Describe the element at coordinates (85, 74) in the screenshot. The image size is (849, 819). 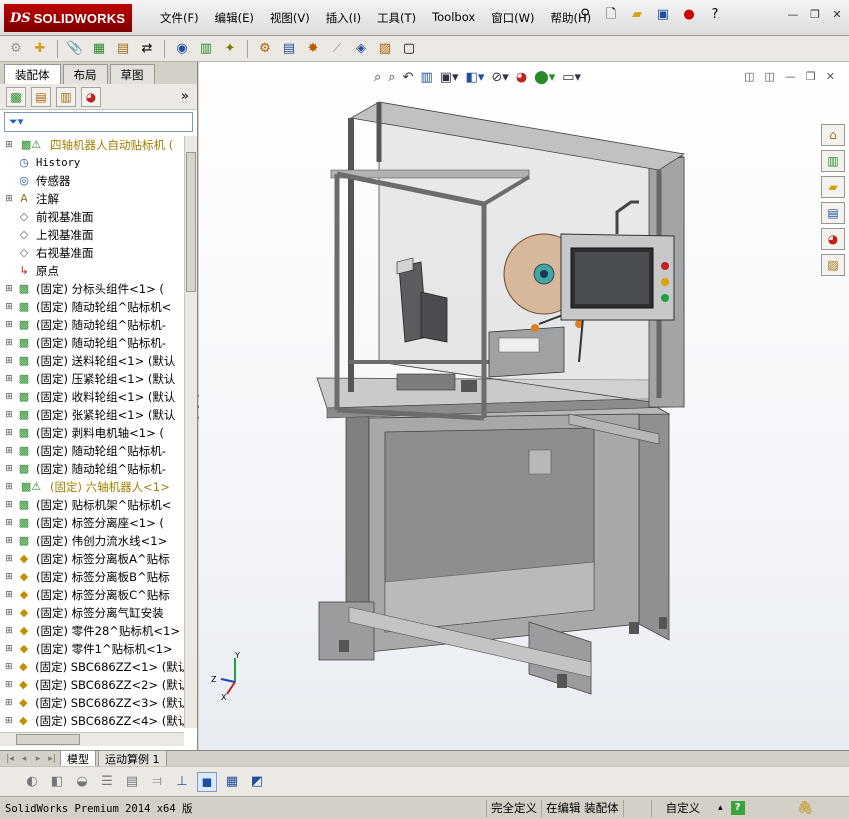
I see `tab-layout: 布局` at that location.